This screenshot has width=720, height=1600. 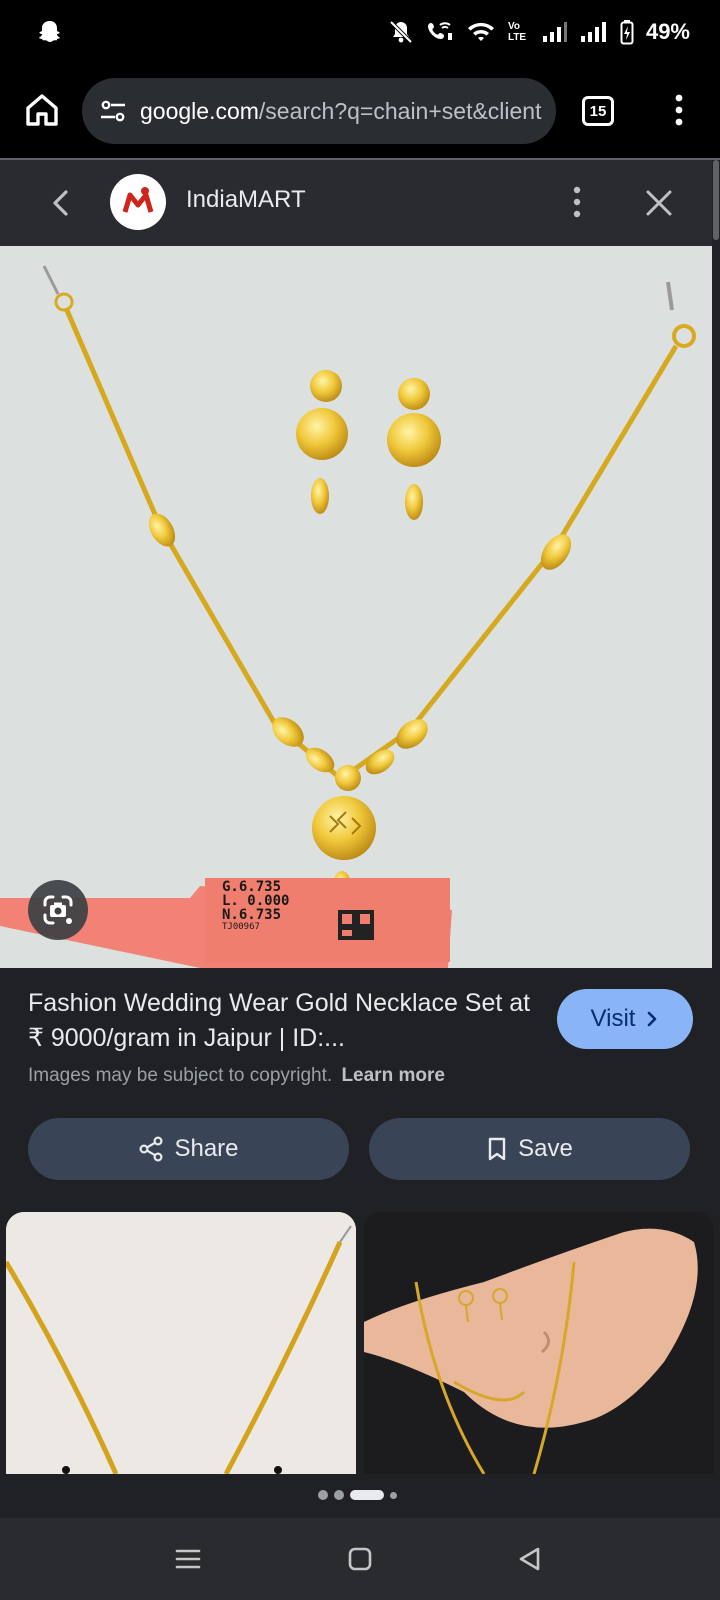 I want to click on home-nav-icon, so click(x=360, y=1559).